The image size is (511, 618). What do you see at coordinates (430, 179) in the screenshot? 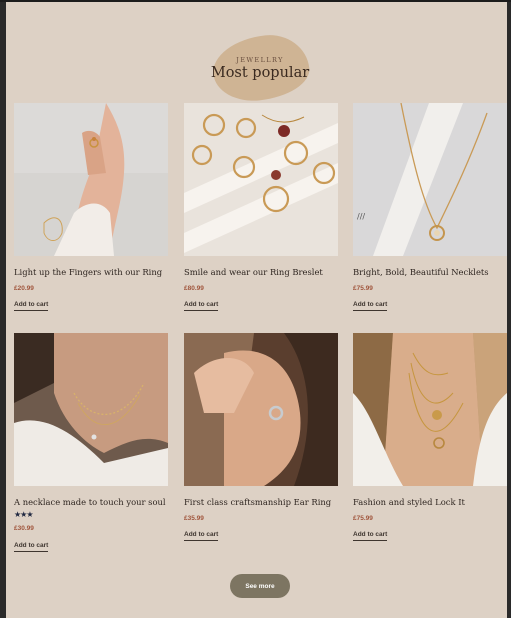
I see `product-image-pendant-necklace: ///` at bounding box center [430, 179].